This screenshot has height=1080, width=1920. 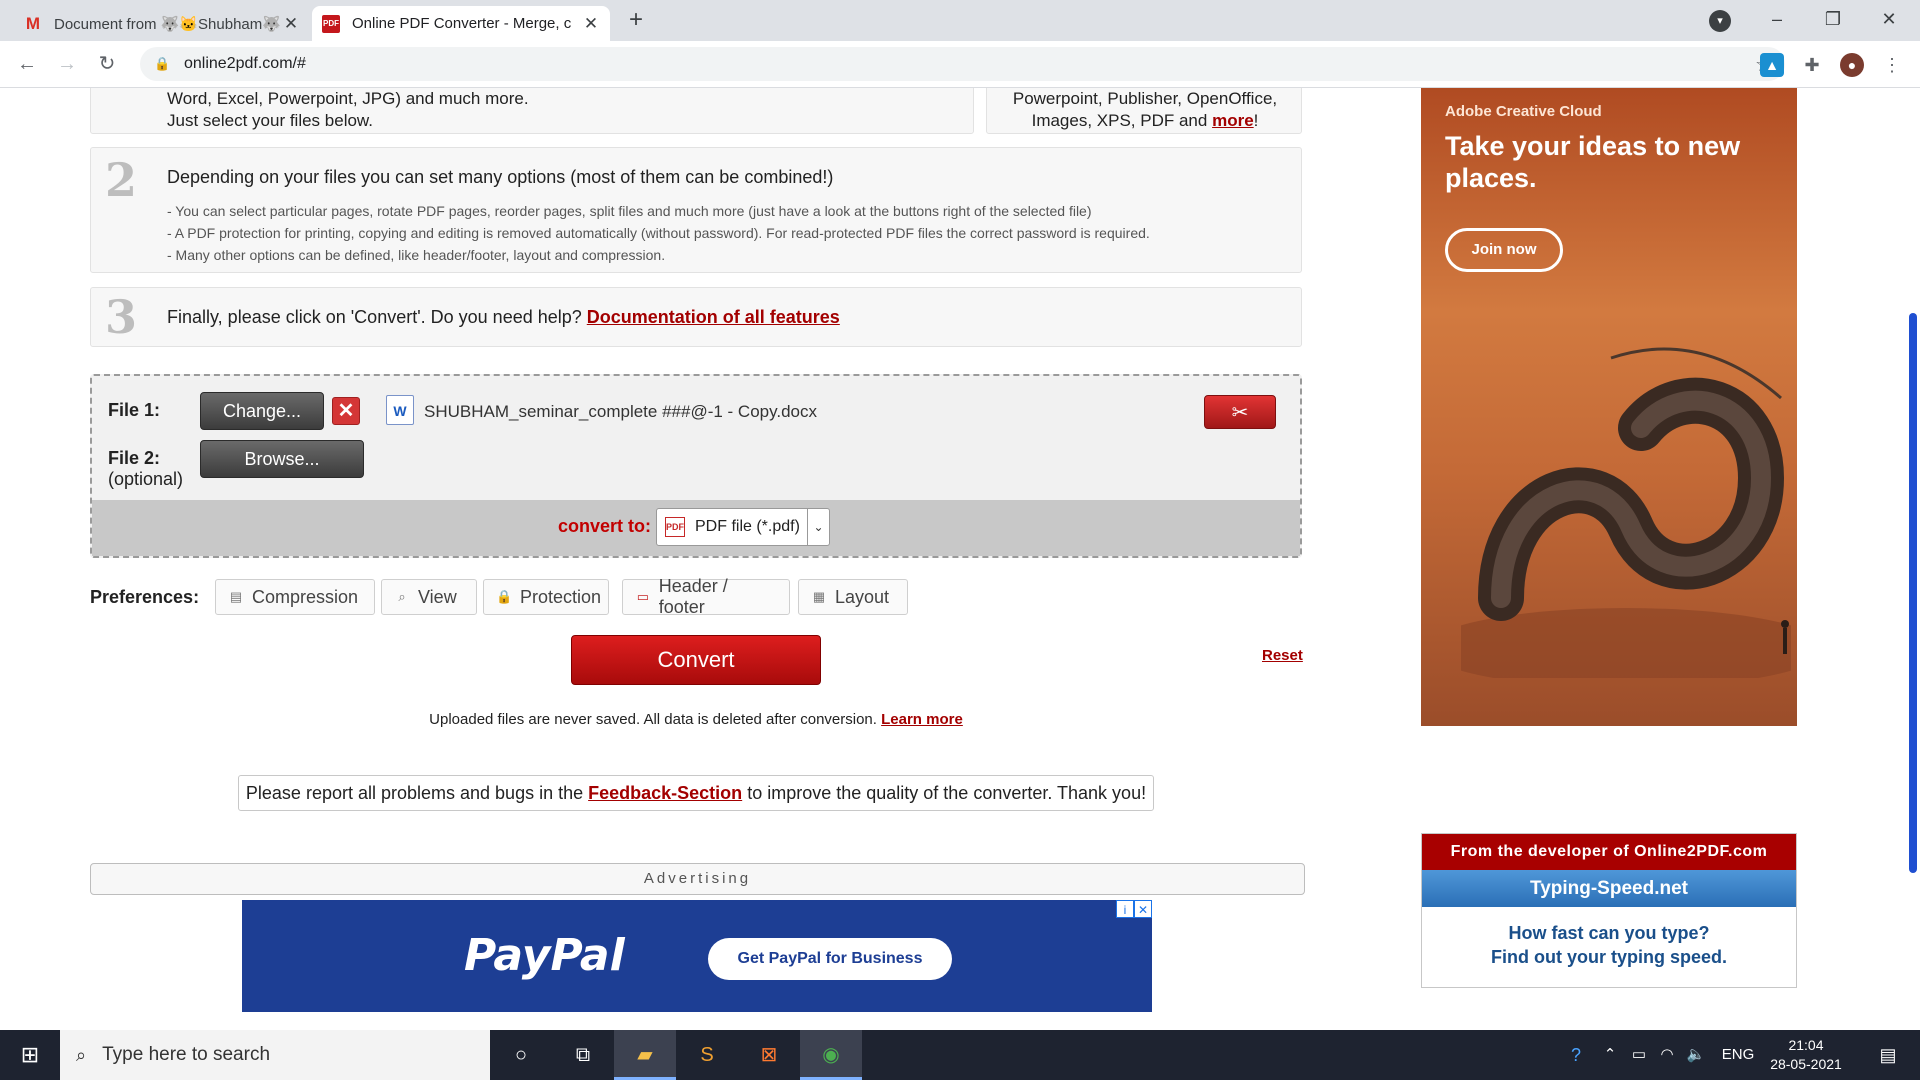 I want to click on reset-link: Reset, so click(x=1282, y=655).